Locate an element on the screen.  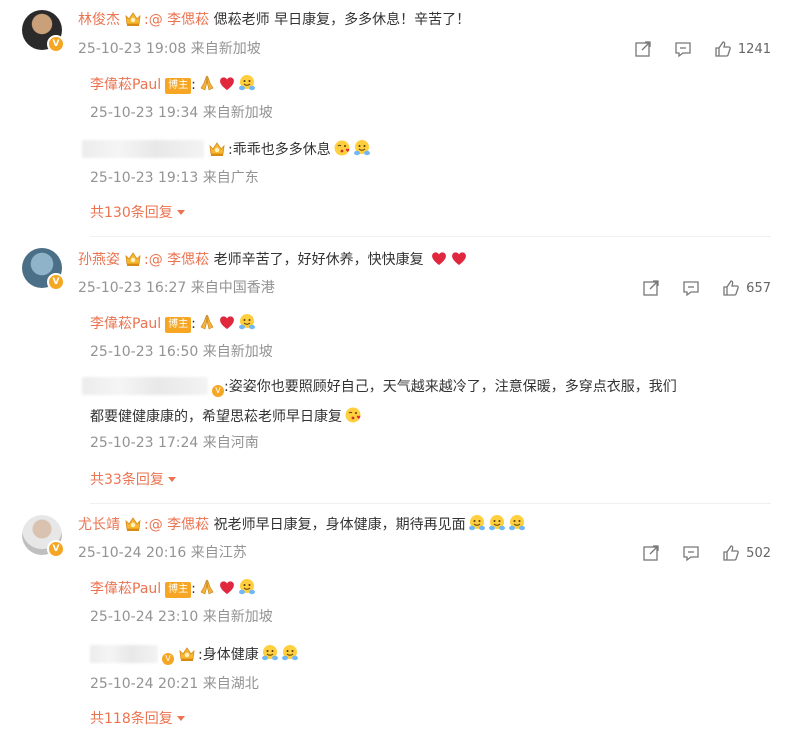
reply-item: :乖乖也多多休息 is located at coordinates (226, 149).